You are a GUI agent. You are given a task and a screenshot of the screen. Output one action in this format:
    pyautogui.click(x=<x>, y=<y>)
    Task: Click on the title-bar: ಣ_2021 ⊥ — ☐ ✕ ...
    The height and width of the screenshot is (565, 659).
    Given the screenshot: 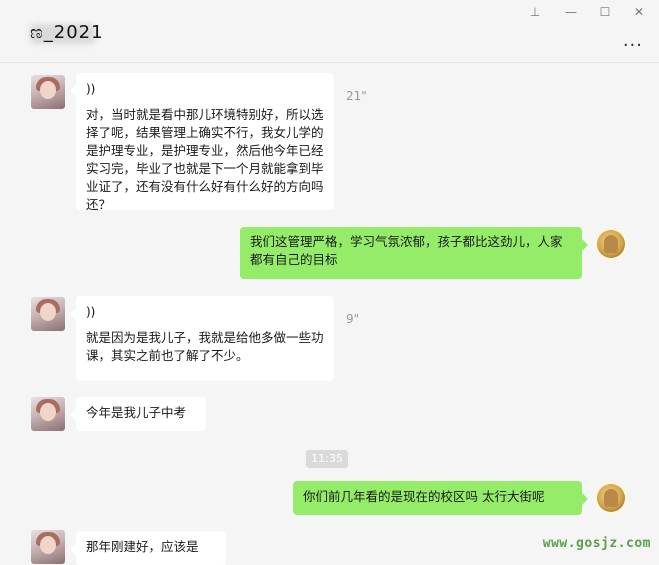 What is the action you would take?
    pyautogui.click(x=329, y=31)
    